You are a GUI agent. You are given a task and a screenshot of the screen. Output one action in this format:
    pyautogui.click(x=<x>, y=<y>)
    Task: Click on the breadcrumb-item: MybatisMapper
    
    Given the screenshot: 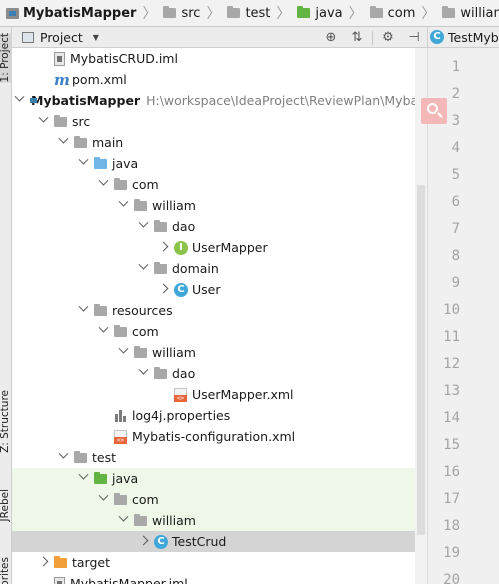 What is the action you would take?
    pyautogui.click(x=70, y=13)
    